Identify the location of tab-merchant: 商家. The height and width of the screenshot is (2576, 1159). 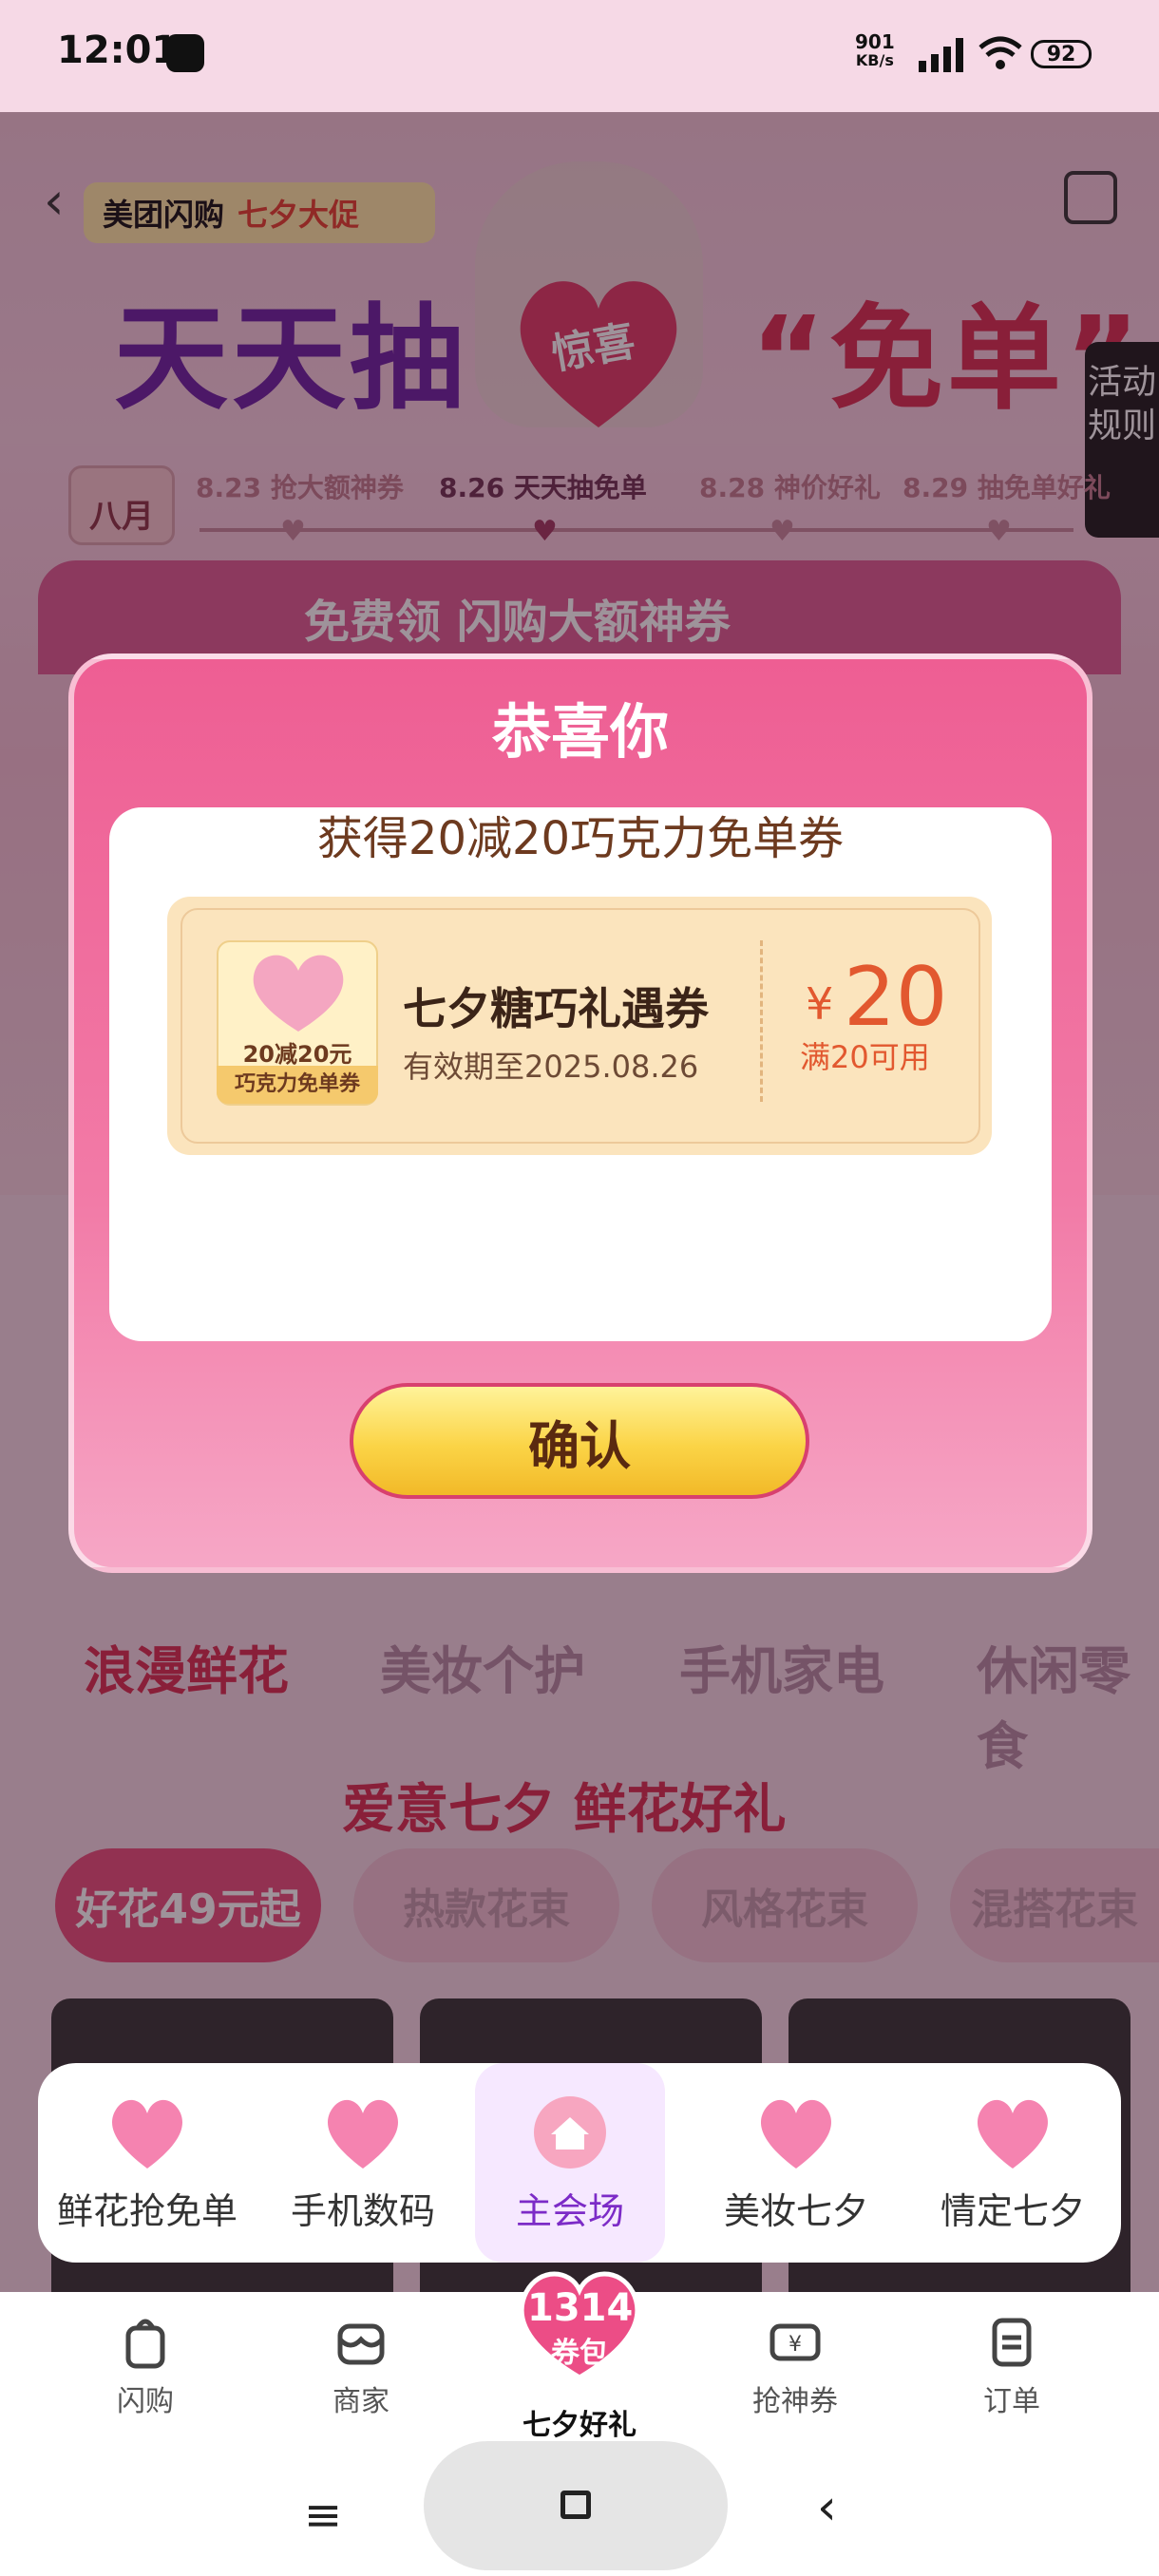
(361, 2366).